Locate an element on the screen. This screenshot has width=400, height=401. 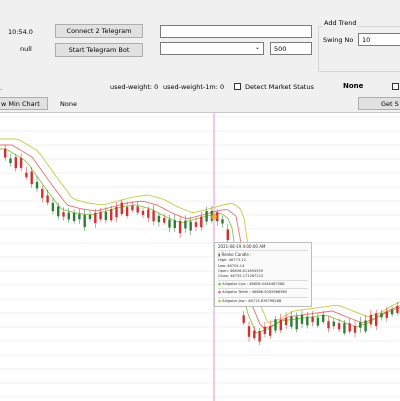
used-weight-1m-label: used-weight-1m: 0 is located at coordinates (194, 87).